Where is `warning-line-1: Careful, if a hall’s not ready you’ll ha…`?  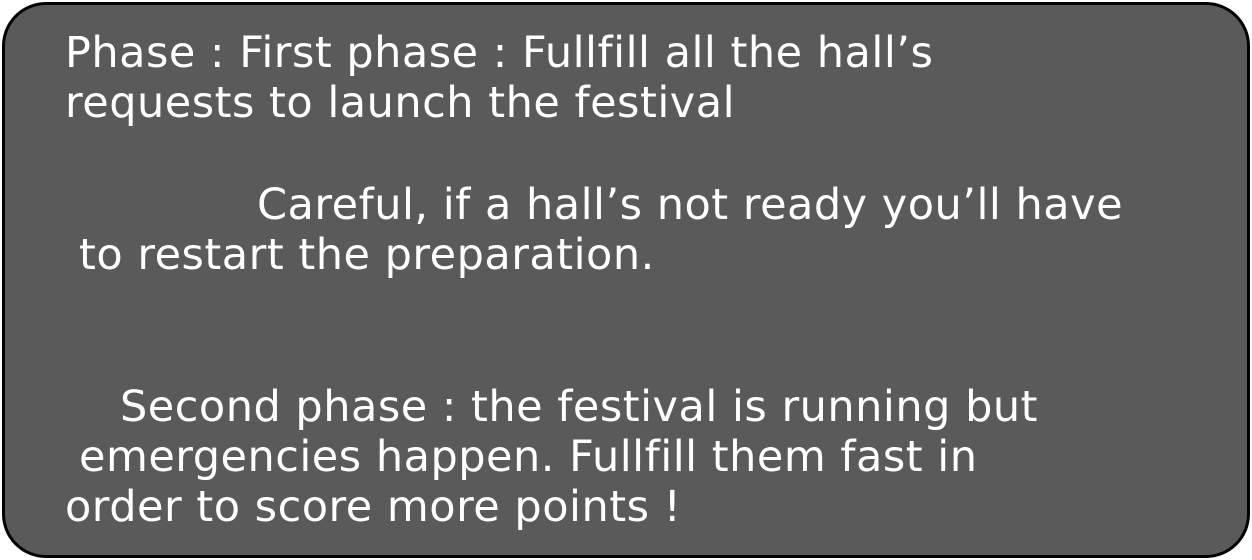
warning-line-1: Careful, if a hall’s not ready you’ll ha… is located at coordinates (690, 205).